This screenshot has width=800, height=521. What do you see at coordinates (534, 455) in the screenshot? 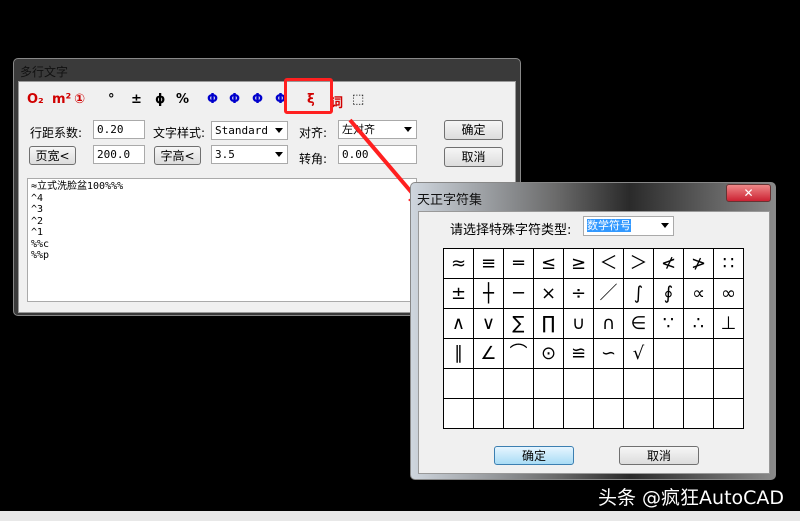
I see `char-ok-button: 确定` at bounding box center [534, 455].